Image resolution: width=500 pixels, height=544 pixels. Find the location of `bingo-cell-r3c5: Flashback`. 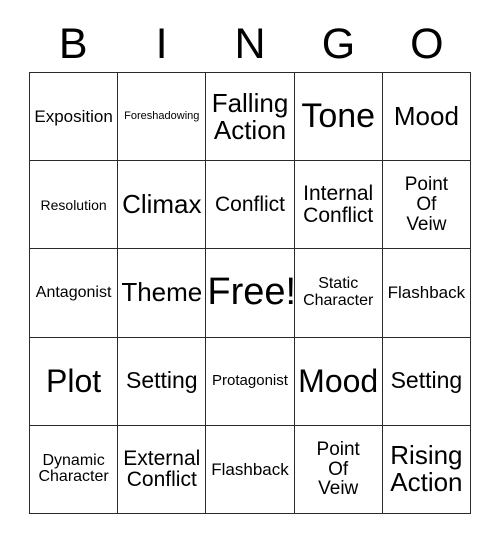

bingo-cell-r3c5: Flashback is located at coordinates (426, 293).